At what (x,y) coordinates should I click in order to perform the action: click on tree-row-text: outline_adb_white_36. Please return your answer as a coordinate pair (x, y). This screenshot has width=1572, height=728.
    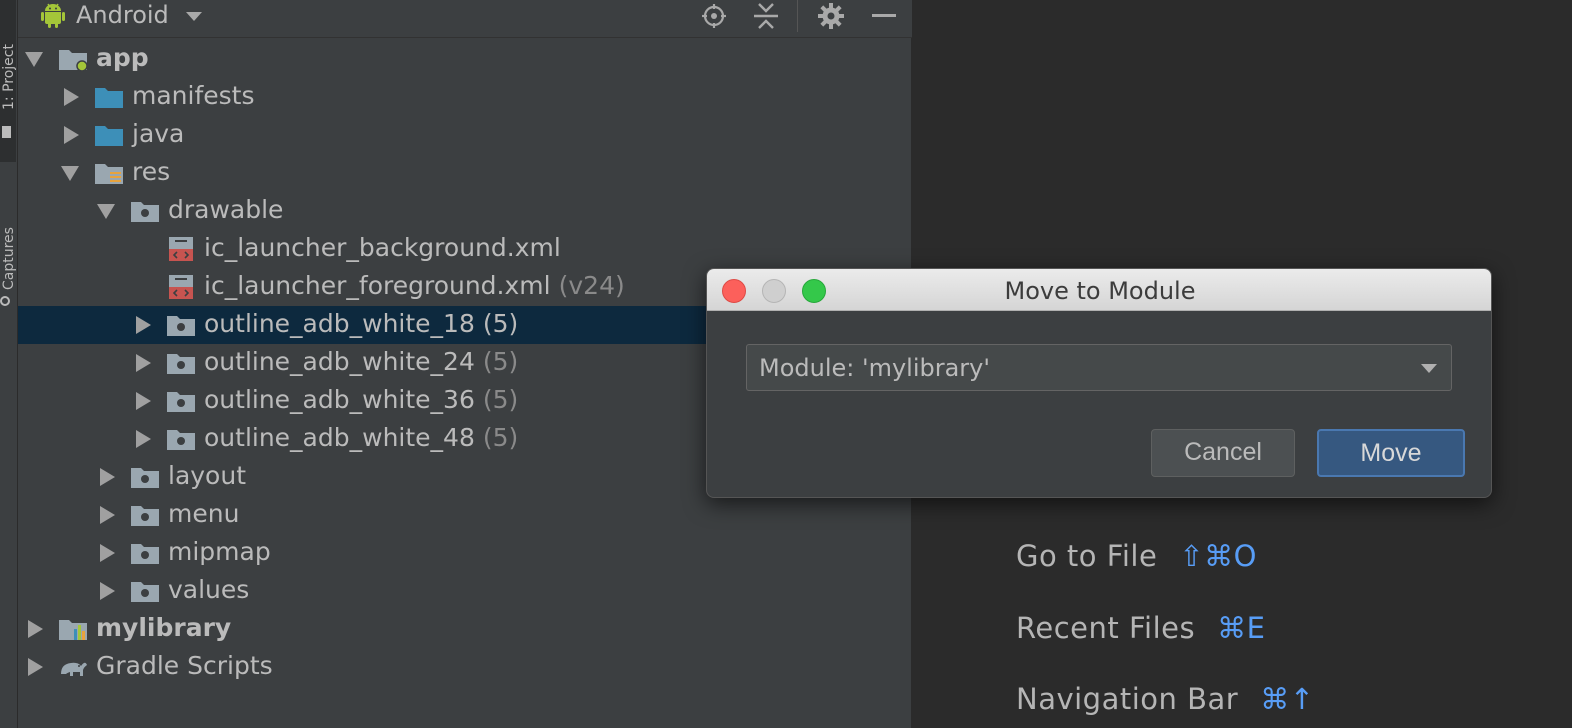
    Looking at the image, I should click on (339, 399).